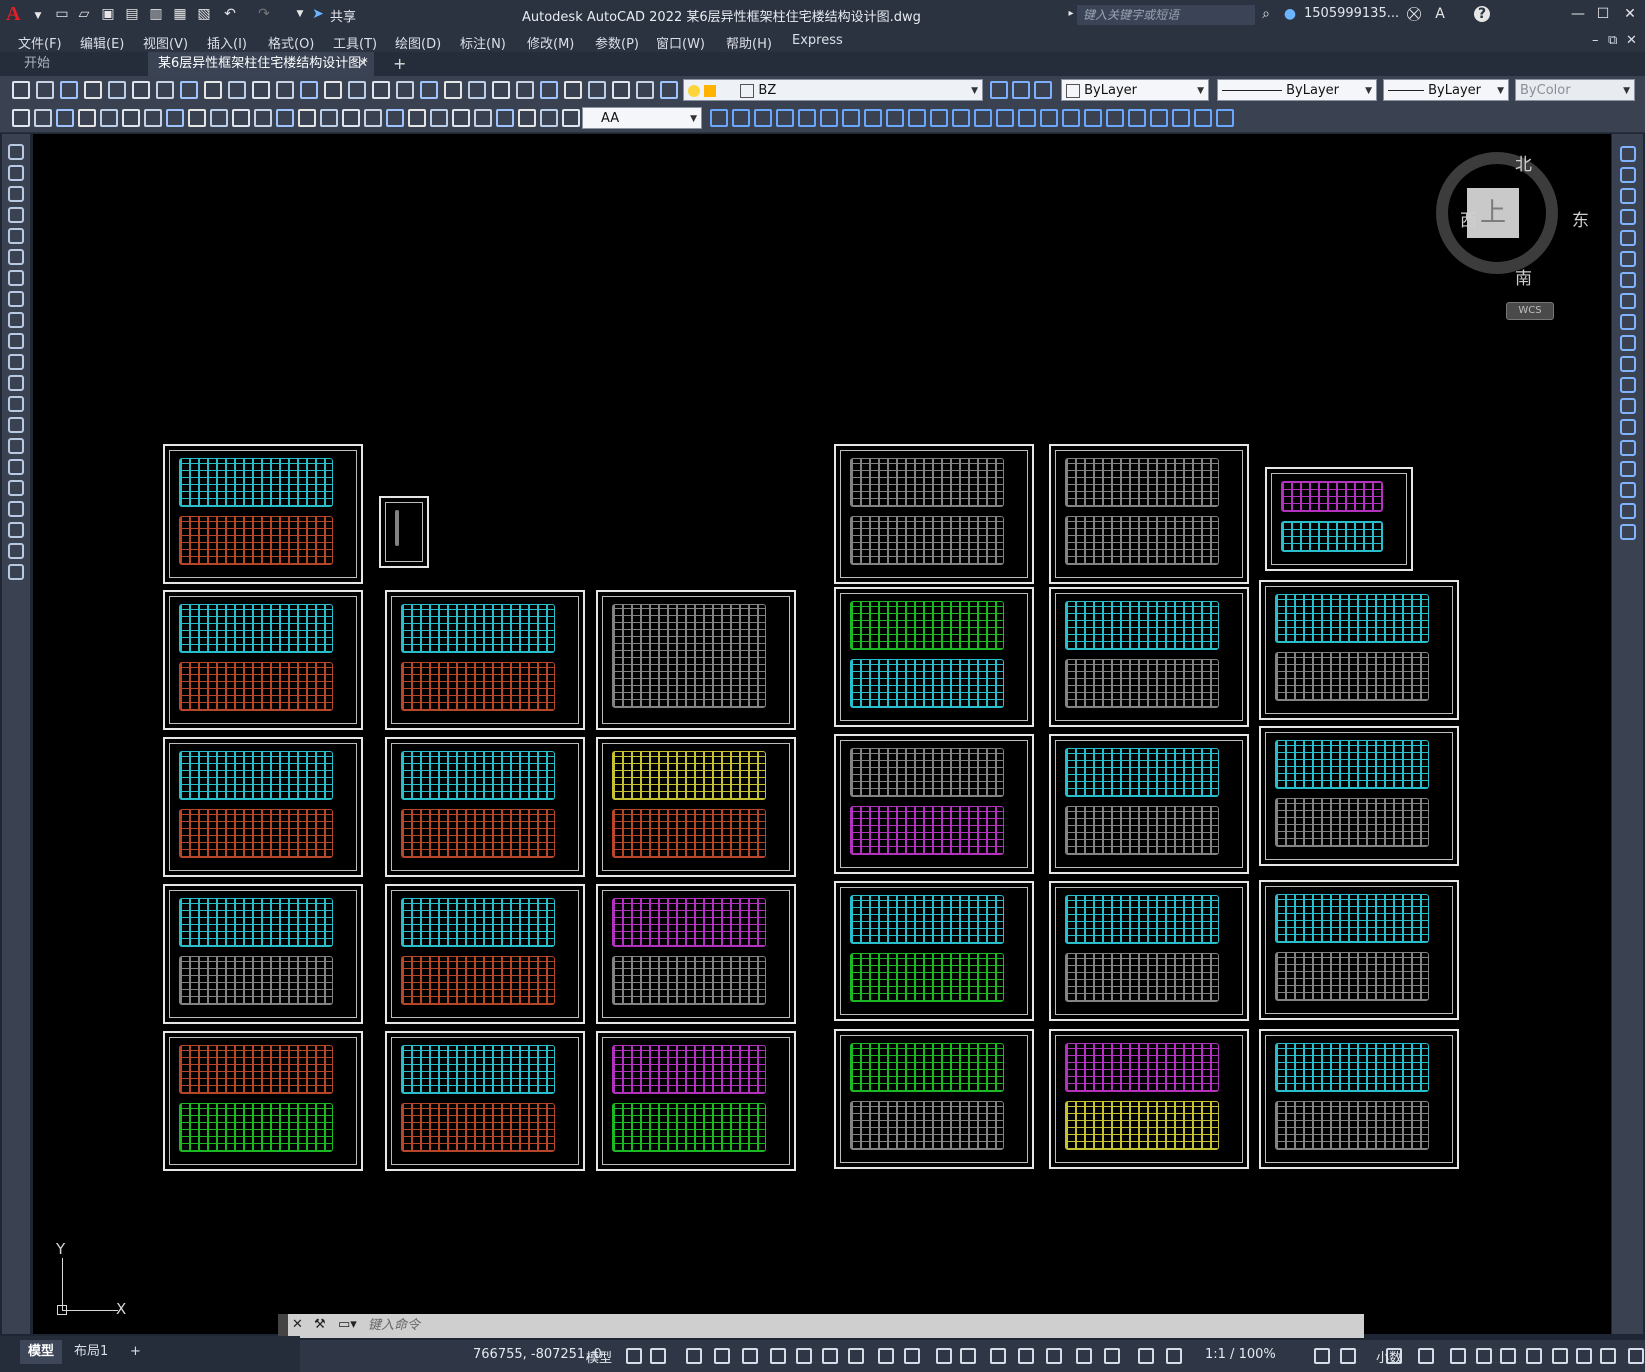  What do you see at coordinates (165, 42) in the screenshot?
I see `menu-view: 视图(V)` at bounding box center [165, 42].